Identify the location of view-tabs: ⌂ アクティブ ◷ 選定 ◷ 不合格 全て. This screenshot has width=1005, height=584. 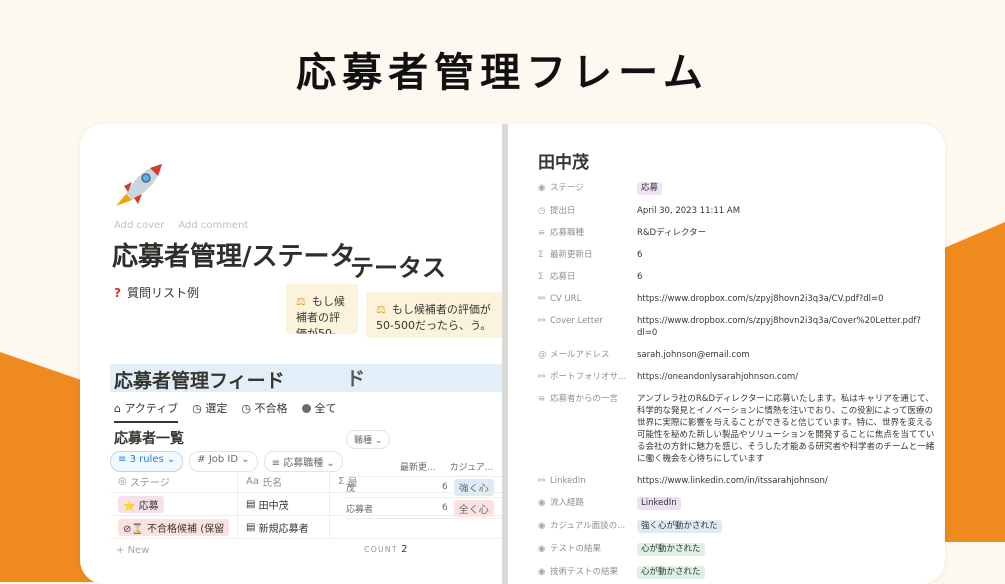
(225, 411).